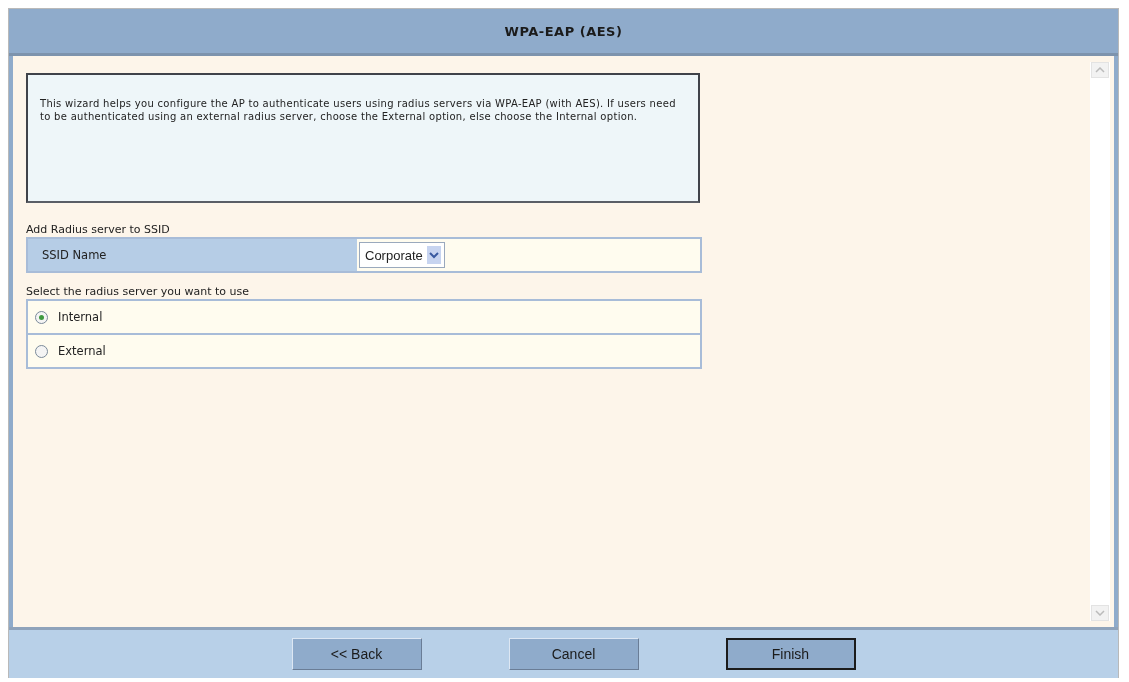 The height and width of the screenshot is (682, 1129). Describe the element at coordinates (82, 351) in the screenshot. I see `option-label: External` at that location.